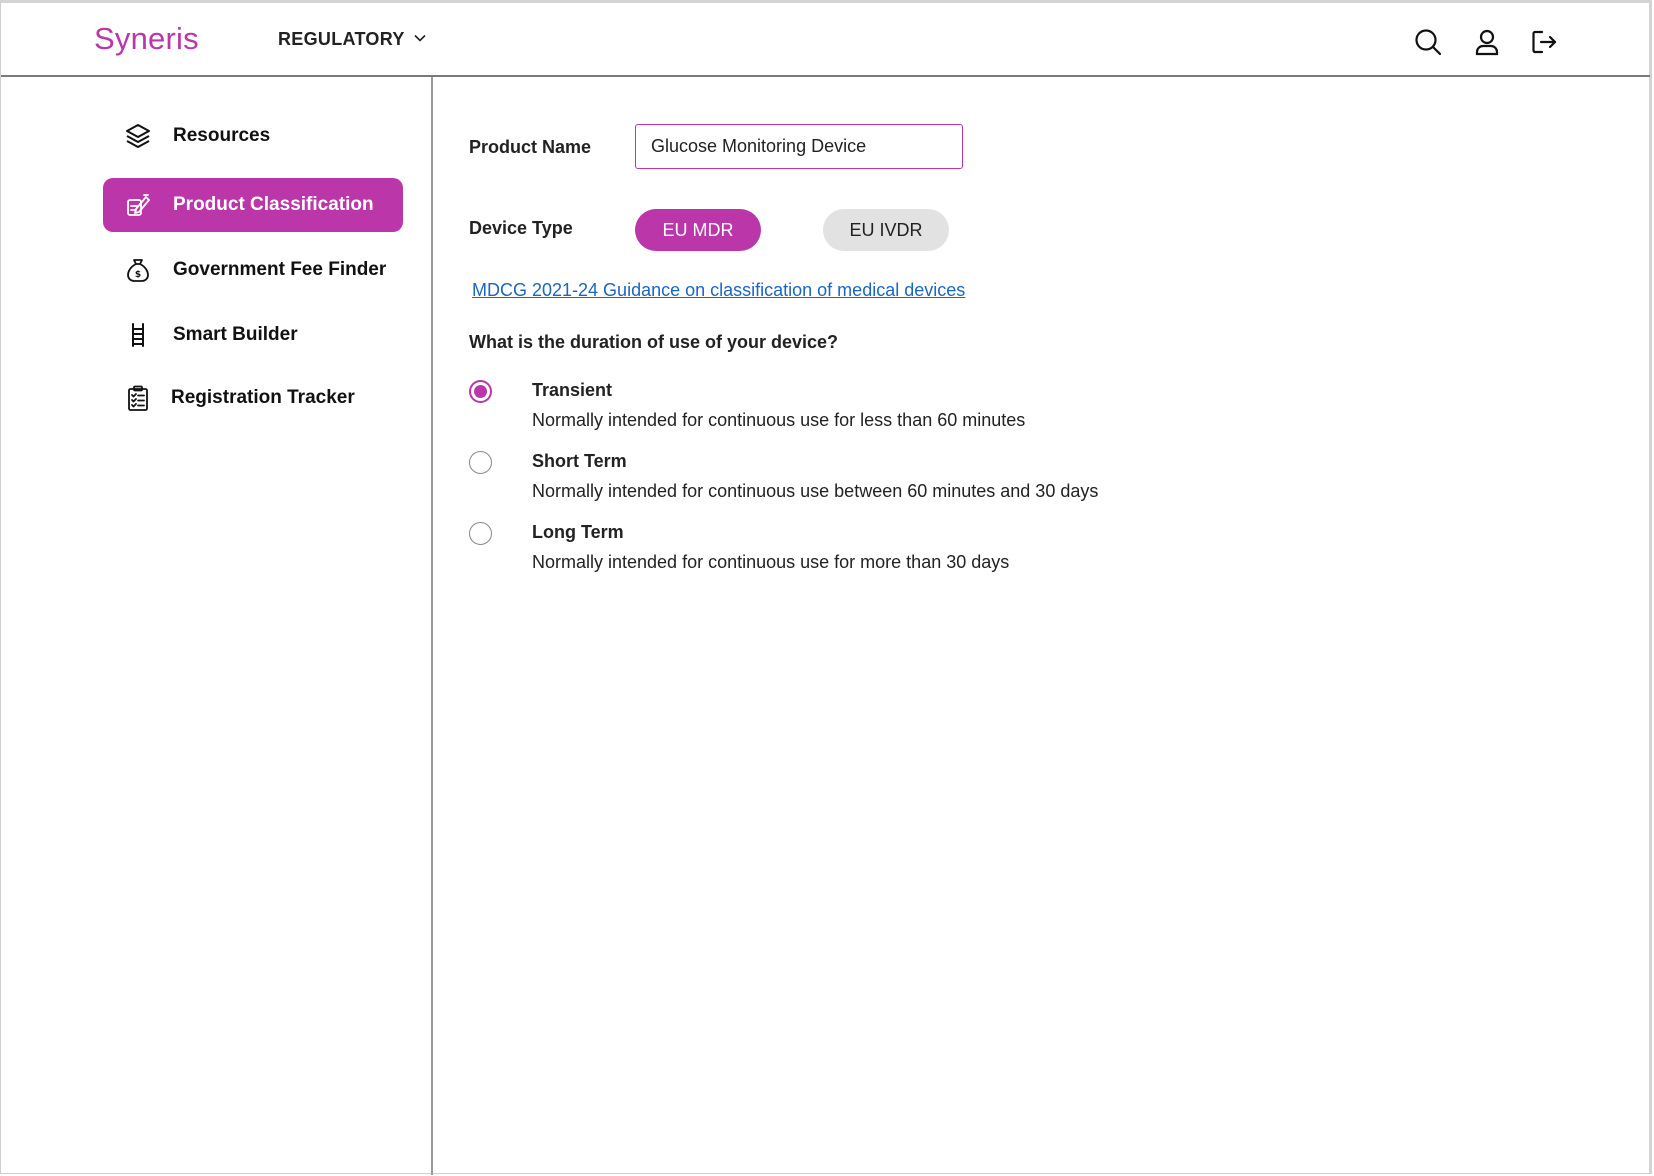 This screenshot has width=1654, height=1176. I want to click on sidebar-item-registration-tracker: Registration Tracker, so click(253, 398).